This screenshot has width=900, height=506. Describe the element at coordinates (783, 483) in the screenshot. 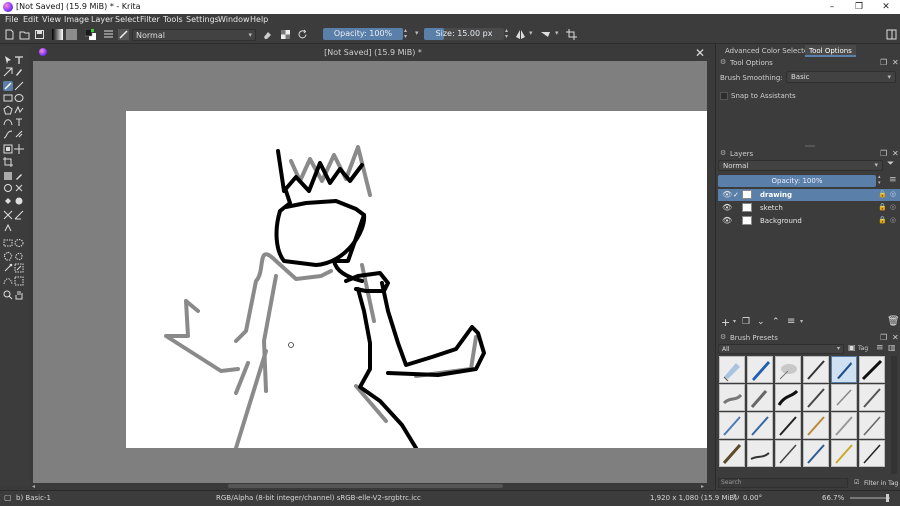

I see `preset-search-input: Search` at that location.